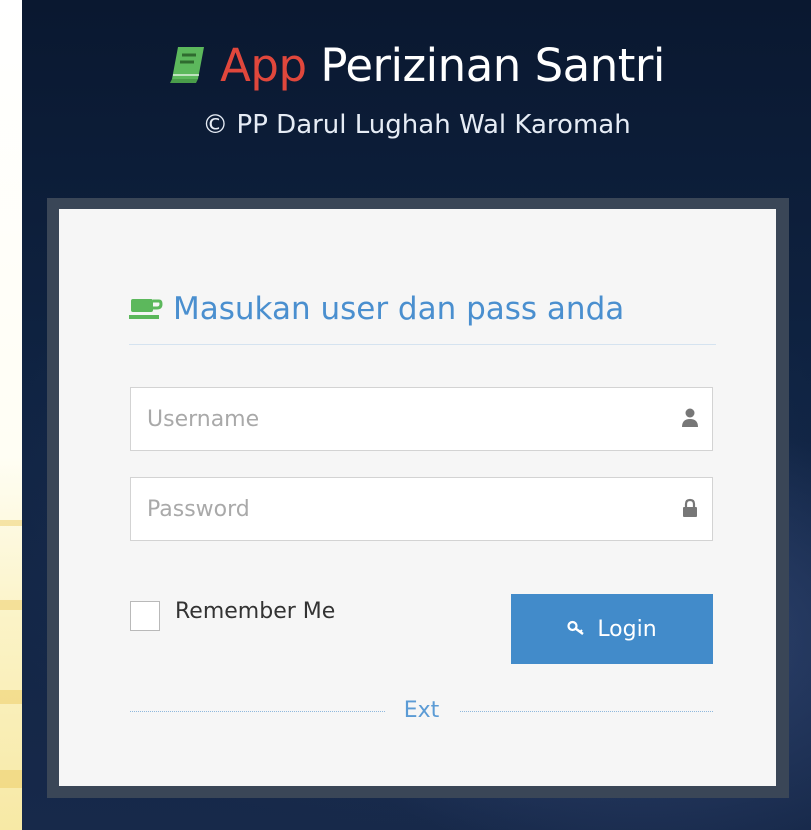  I want to click on ext-divider-text: Ext, so click(421, 710).